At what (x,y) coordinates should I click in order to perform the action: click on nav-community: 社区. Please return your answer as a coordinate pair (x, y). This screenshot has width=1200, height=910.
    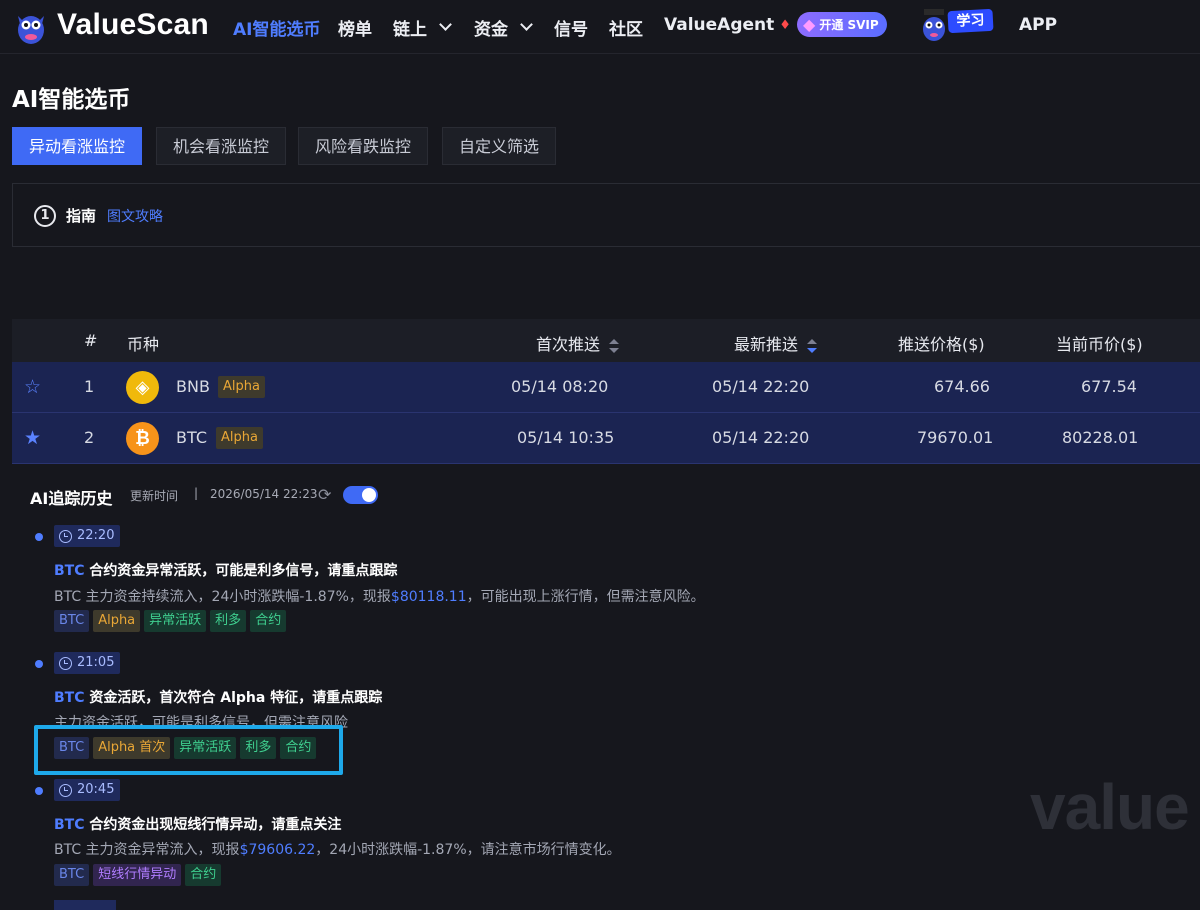
    Looking at the image, I should click on (626, 27).